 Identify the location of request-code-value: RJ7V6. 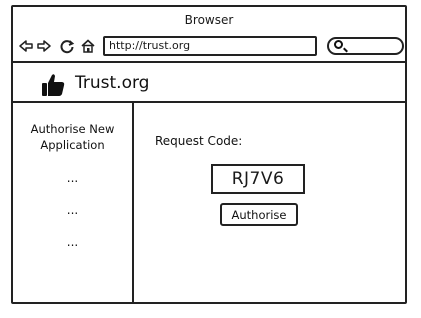
(258, 179).